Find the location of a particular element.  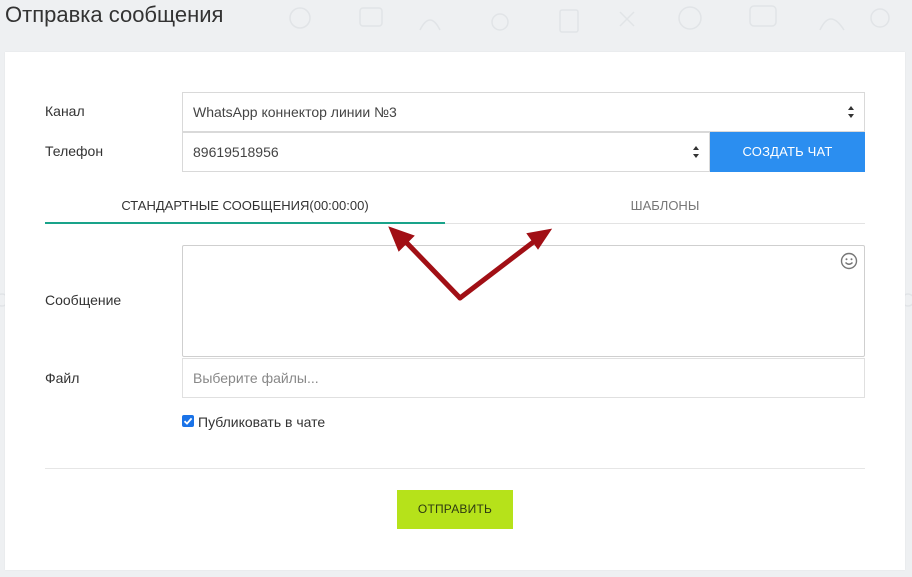

checkbox-checked is located at coordinates (188, 421).